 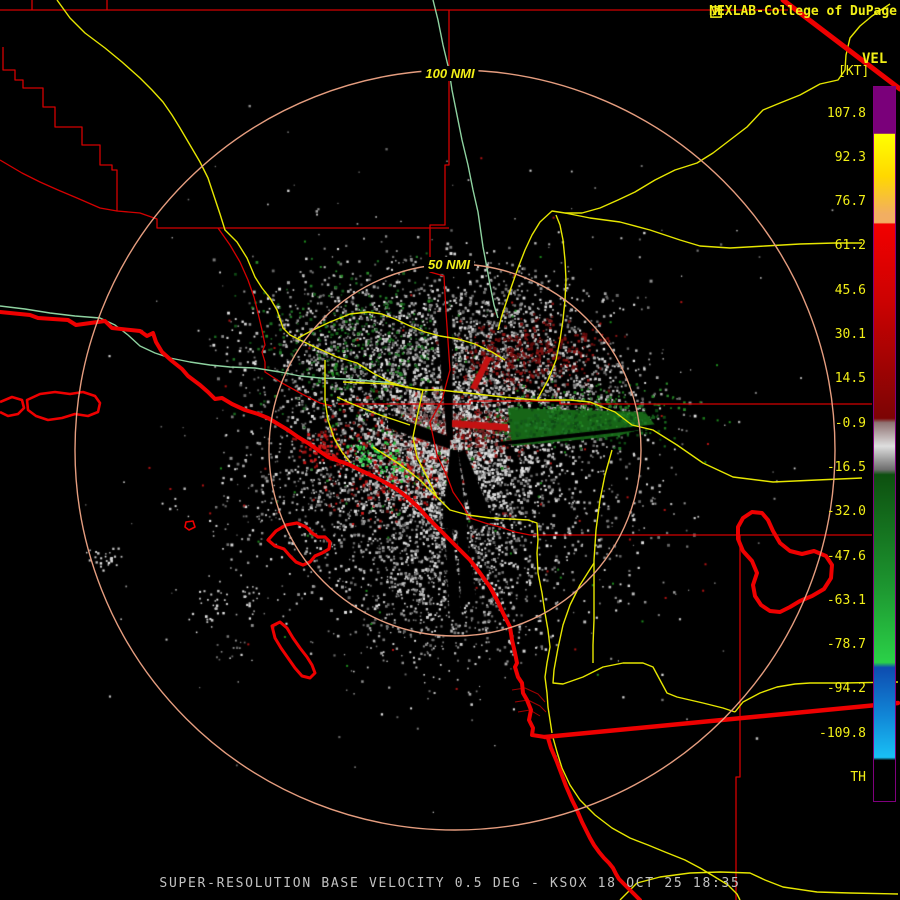 What do you see at coordinates (884, 444) in the screenshot?
I see `velocity-colorbar` at bounding box center [884, 444].